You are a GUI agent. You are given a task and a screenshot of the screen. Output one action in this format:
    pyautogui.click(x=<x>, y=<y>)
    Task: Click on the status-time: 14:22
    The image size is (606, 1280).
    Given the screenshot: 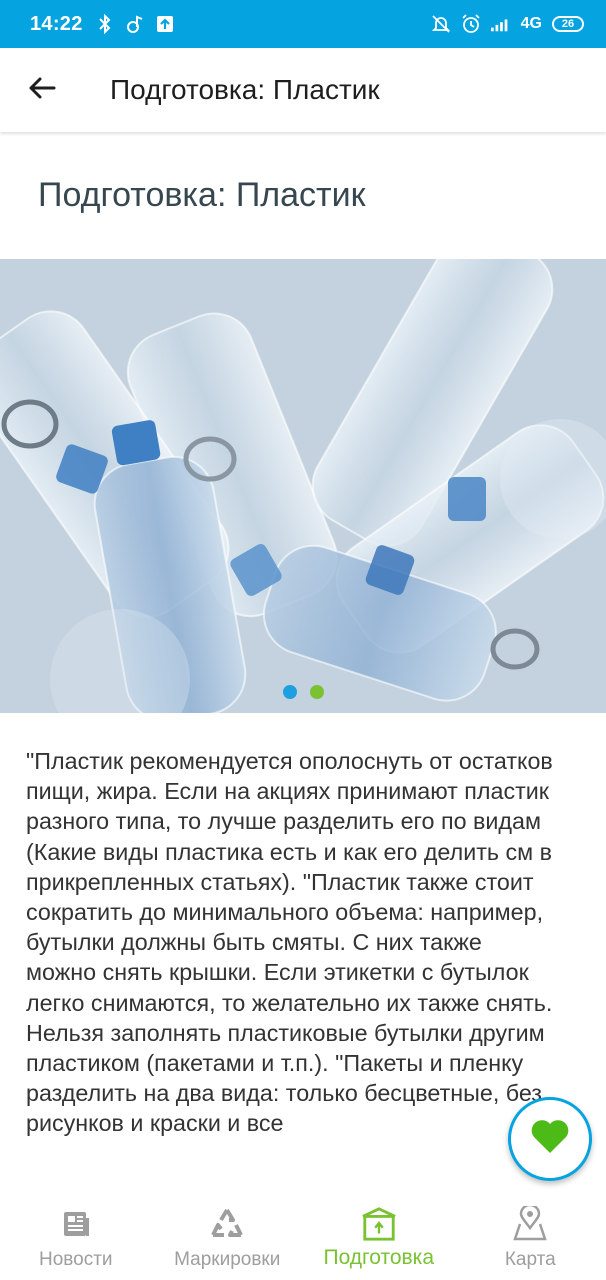 What is the action you would take?
    pyautogui.click(x=56, y=23)
    